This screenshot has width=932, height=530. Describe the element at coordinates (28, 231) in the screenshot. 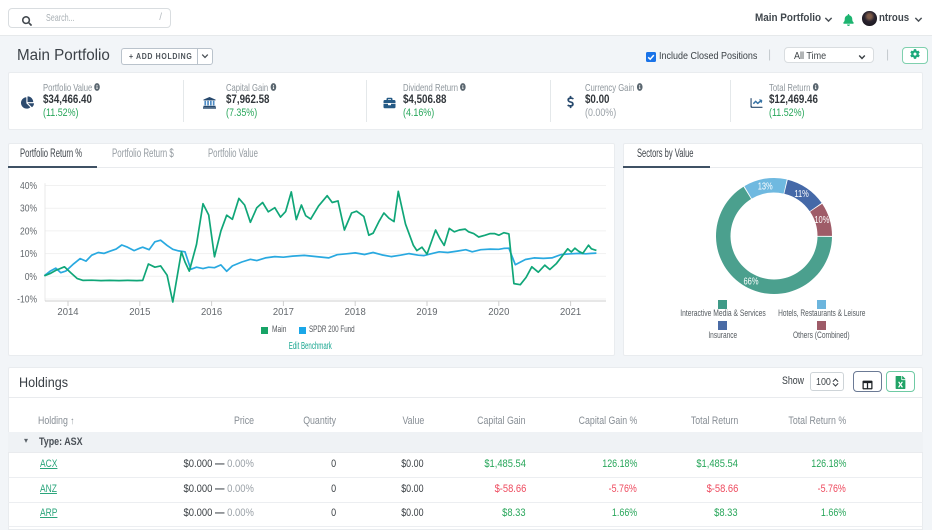

I see `svg-text: 20%` at that location.